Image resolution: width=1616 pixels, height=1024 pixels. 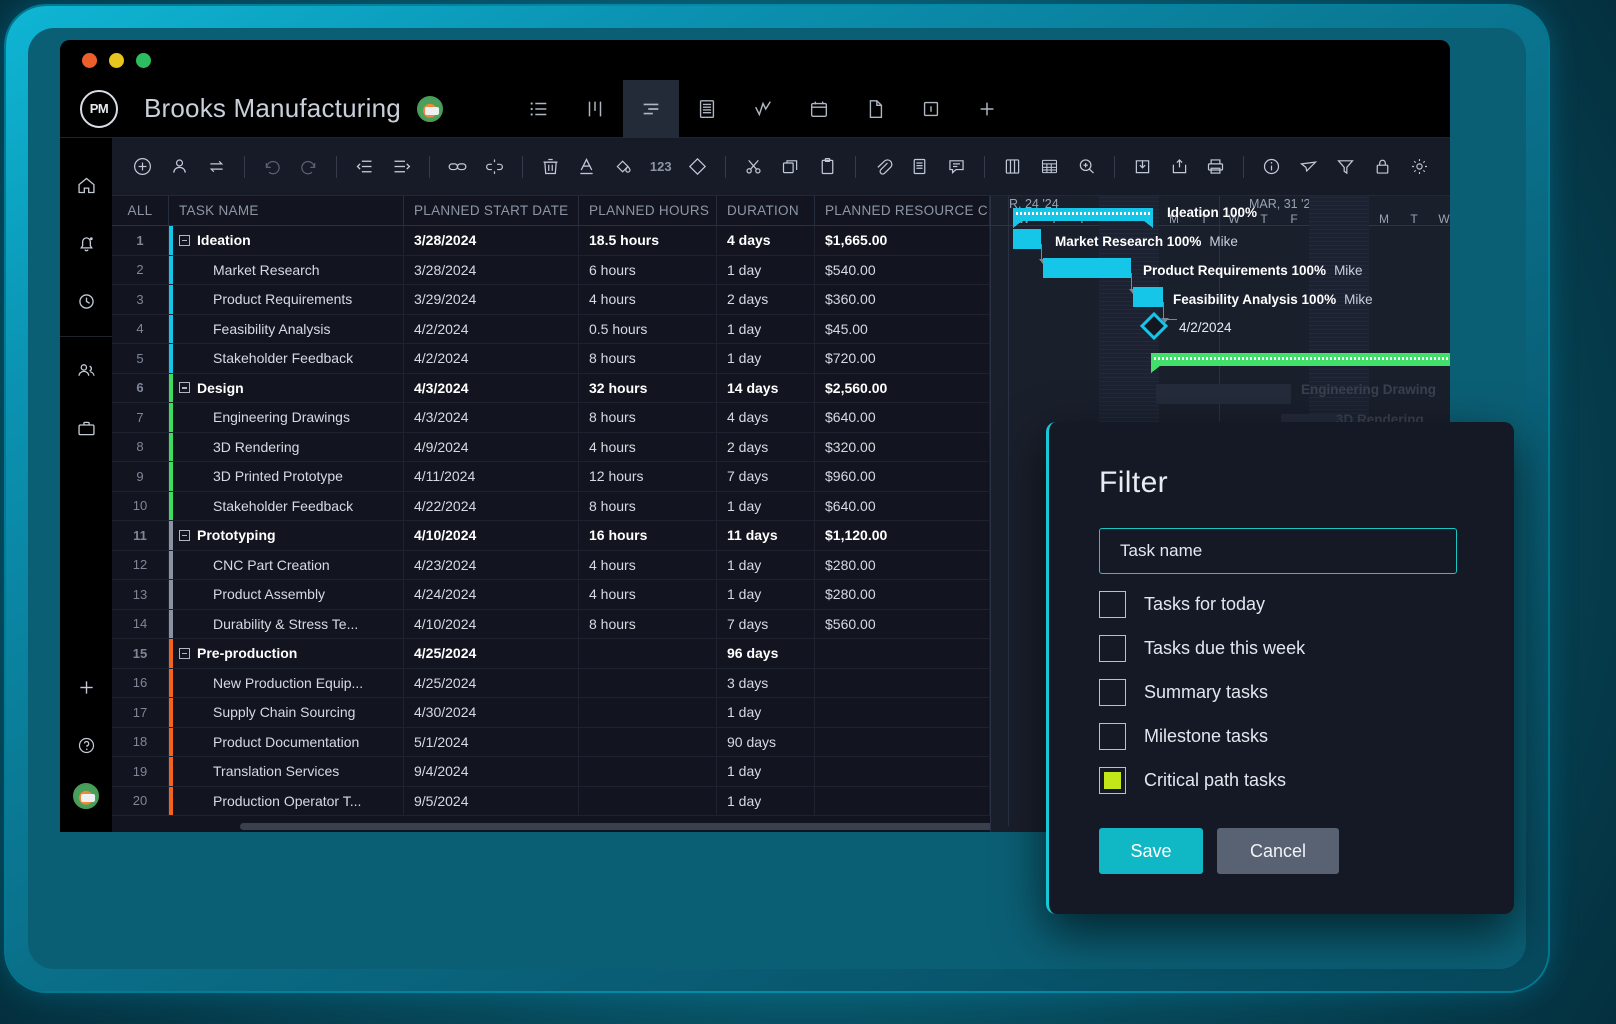 I want to click on comment-button, so click(x=956, y=167).